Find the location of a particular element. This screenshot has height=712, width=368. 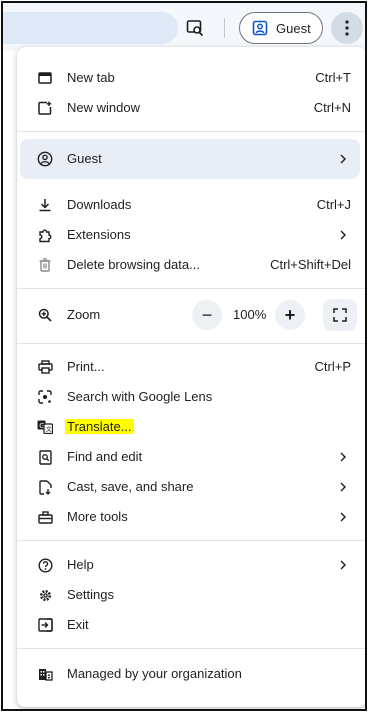

help-icon is located at coordinates (45, 565).